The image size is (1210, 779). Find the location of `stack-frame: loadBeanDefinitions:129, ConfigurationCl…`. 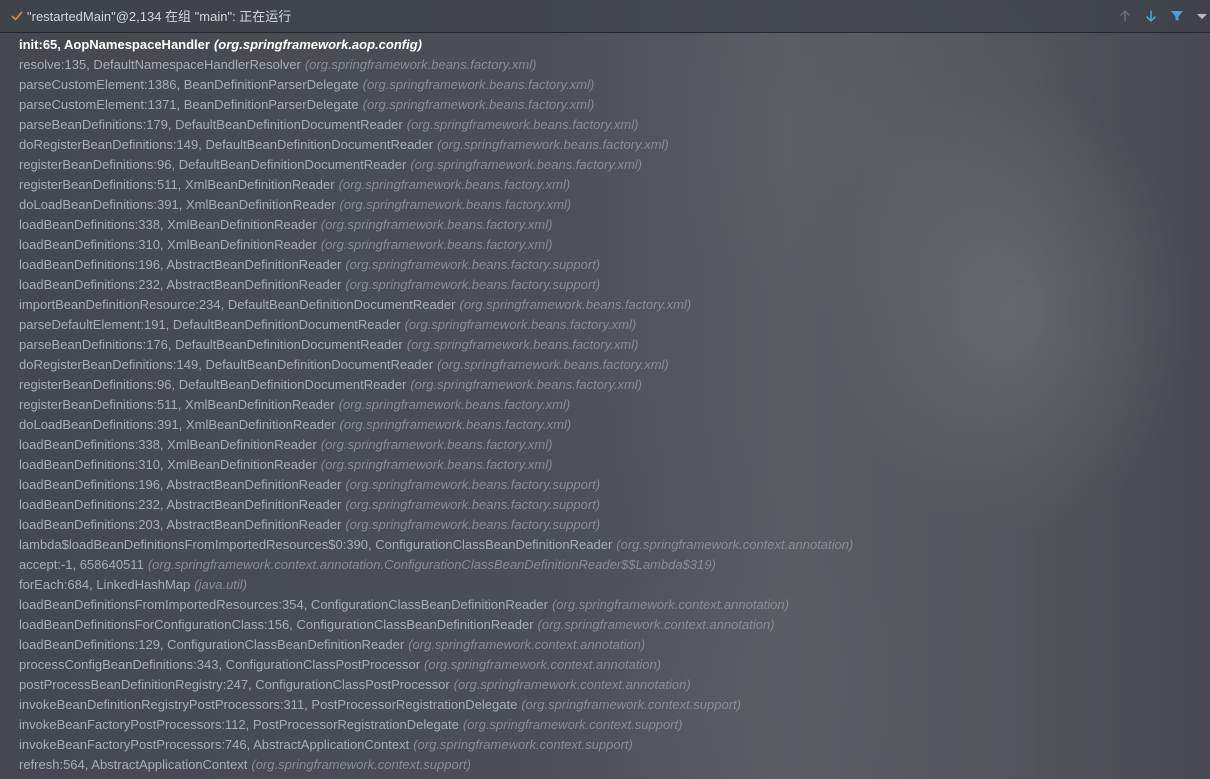

stack-frame: loadBeanDefinitions:129, ConfigurationCl… is located at coordinates (605, 645).